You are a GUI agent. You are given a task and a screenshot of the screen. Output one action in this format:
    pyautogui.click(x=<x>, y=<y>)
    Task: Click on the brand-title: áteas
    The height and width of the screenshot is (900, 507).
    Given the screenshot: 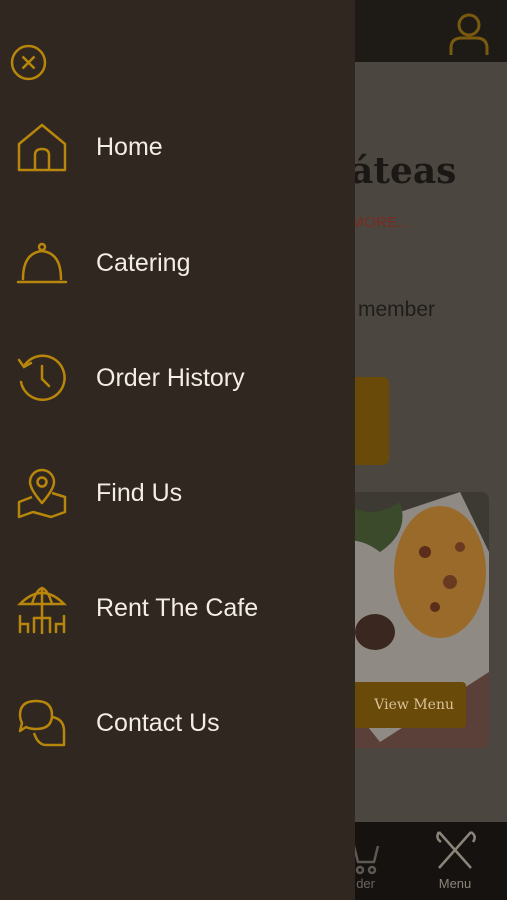 What is the action you would take?
    pyautogui.click(x=403, y=171)
    